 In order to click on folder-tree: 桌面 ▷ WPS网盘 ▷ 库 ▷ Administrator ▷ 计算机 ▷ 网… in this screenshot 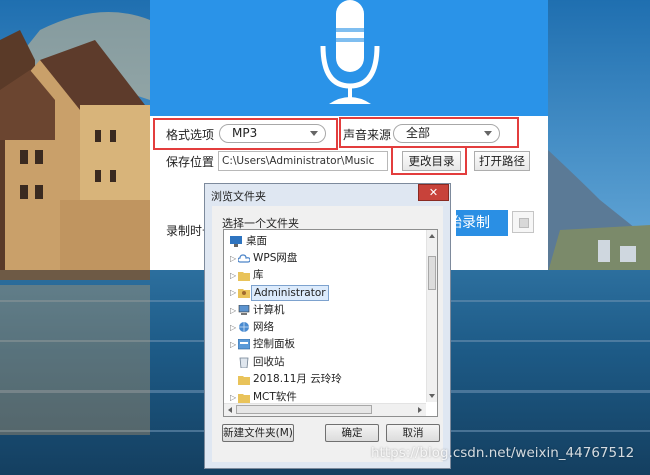, I will do `click(330, 323)`.